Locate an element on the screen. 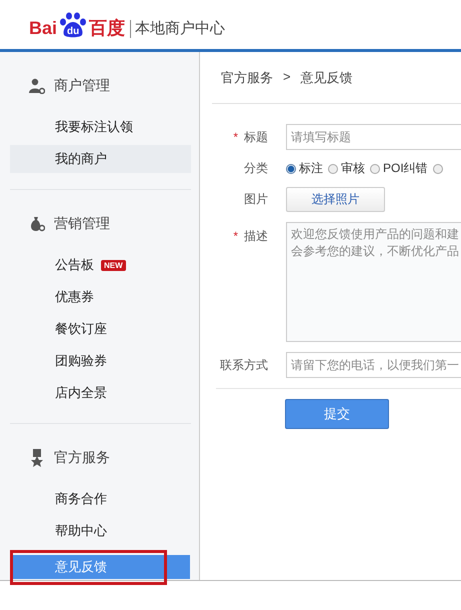 The image size is (461, 610). sidebar-item: 优惠券 is located at coordinates (52, 297).